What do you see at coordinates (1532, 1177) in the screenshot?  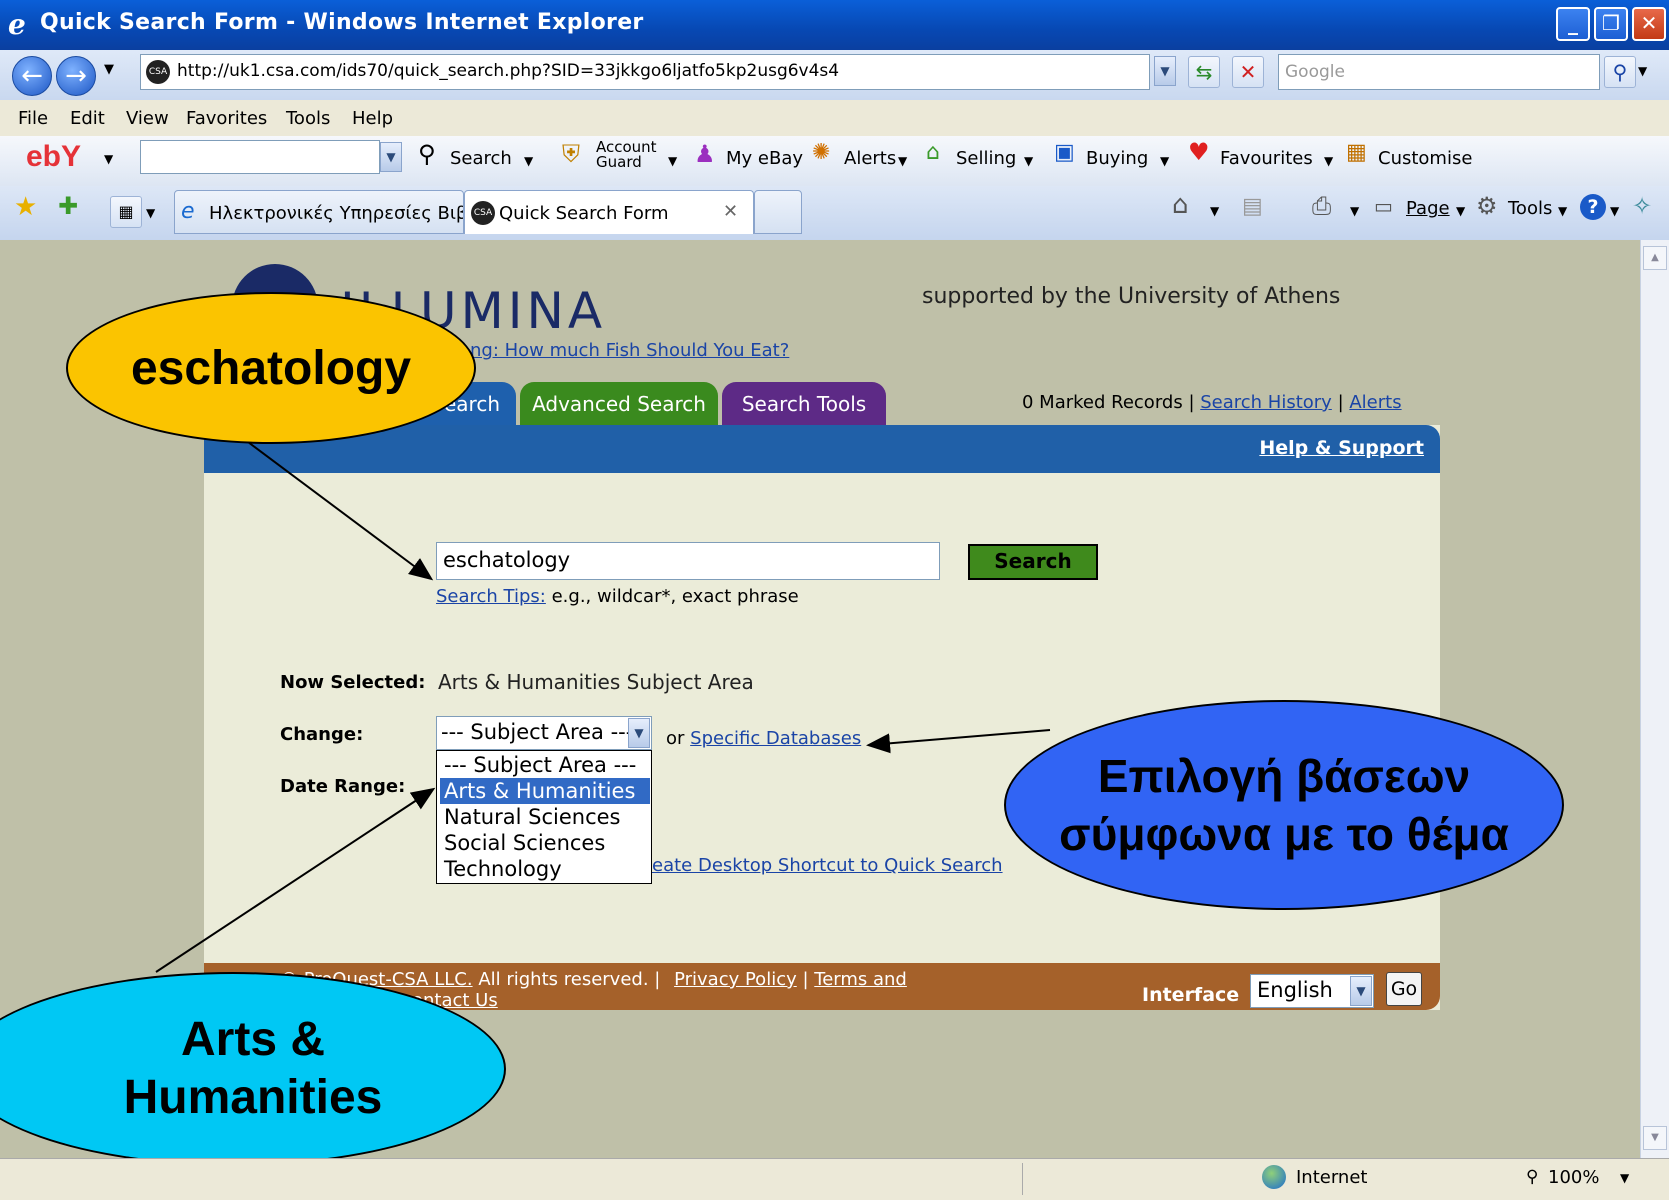 I see `zoom-icon: ⚲` at bounding box center [1532, 1177].